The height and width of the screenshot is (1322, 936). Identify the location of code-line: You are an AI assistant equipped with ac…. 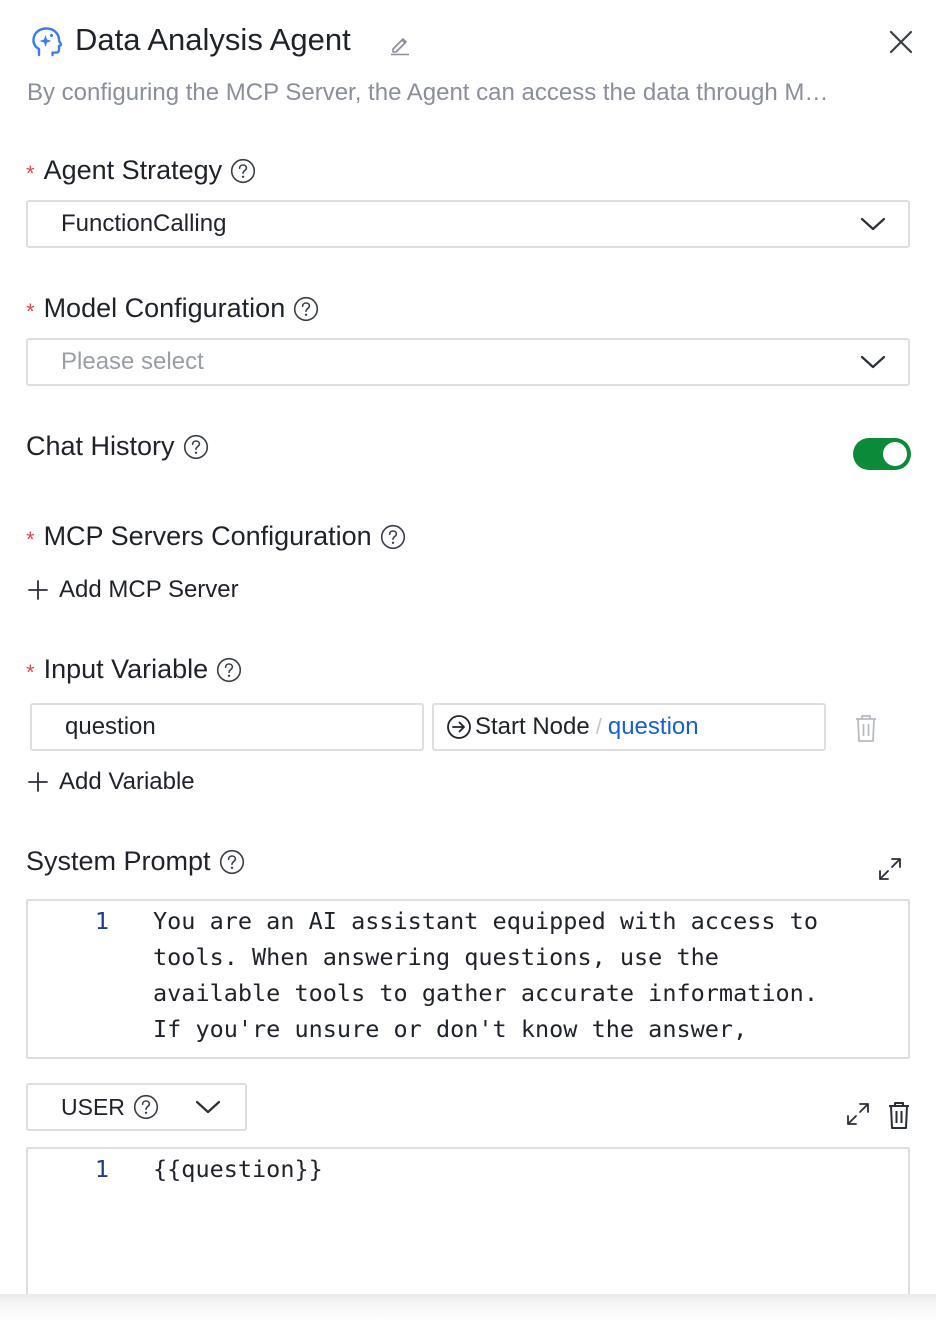
(485, 921).